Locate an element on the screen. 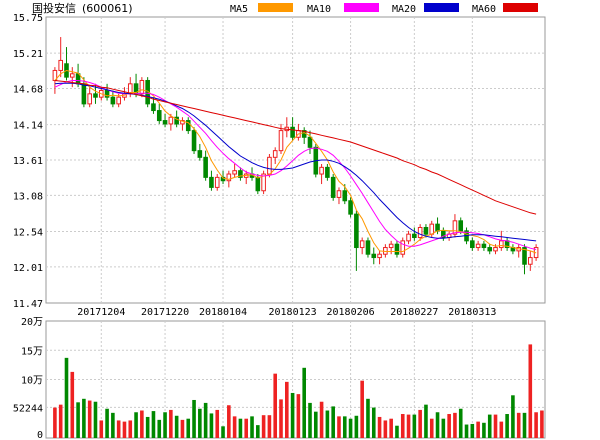  chart-header: 国投安信 (600061) MA5 MA10 MA20 MA60 is located at coordinates (285, 8).